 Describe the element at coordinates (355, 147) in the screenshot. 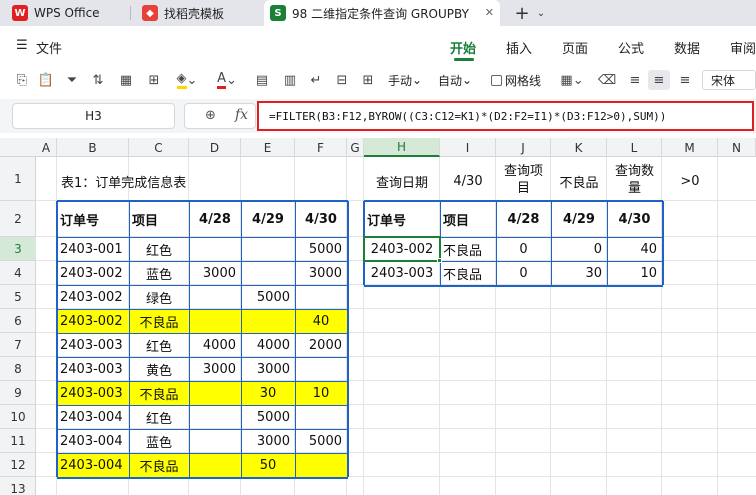

I see `column-header-g: G` at that location.